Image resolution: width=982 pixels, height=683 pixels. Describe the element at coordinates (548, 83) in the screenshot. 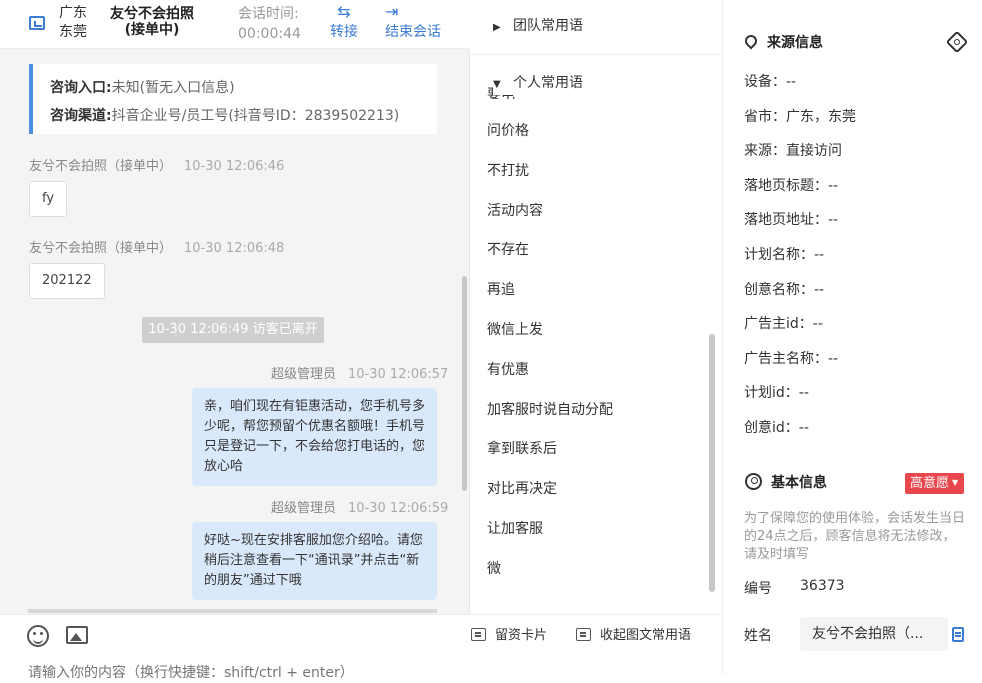

I see `personal-phrases-label: 个人常用语` at that location.